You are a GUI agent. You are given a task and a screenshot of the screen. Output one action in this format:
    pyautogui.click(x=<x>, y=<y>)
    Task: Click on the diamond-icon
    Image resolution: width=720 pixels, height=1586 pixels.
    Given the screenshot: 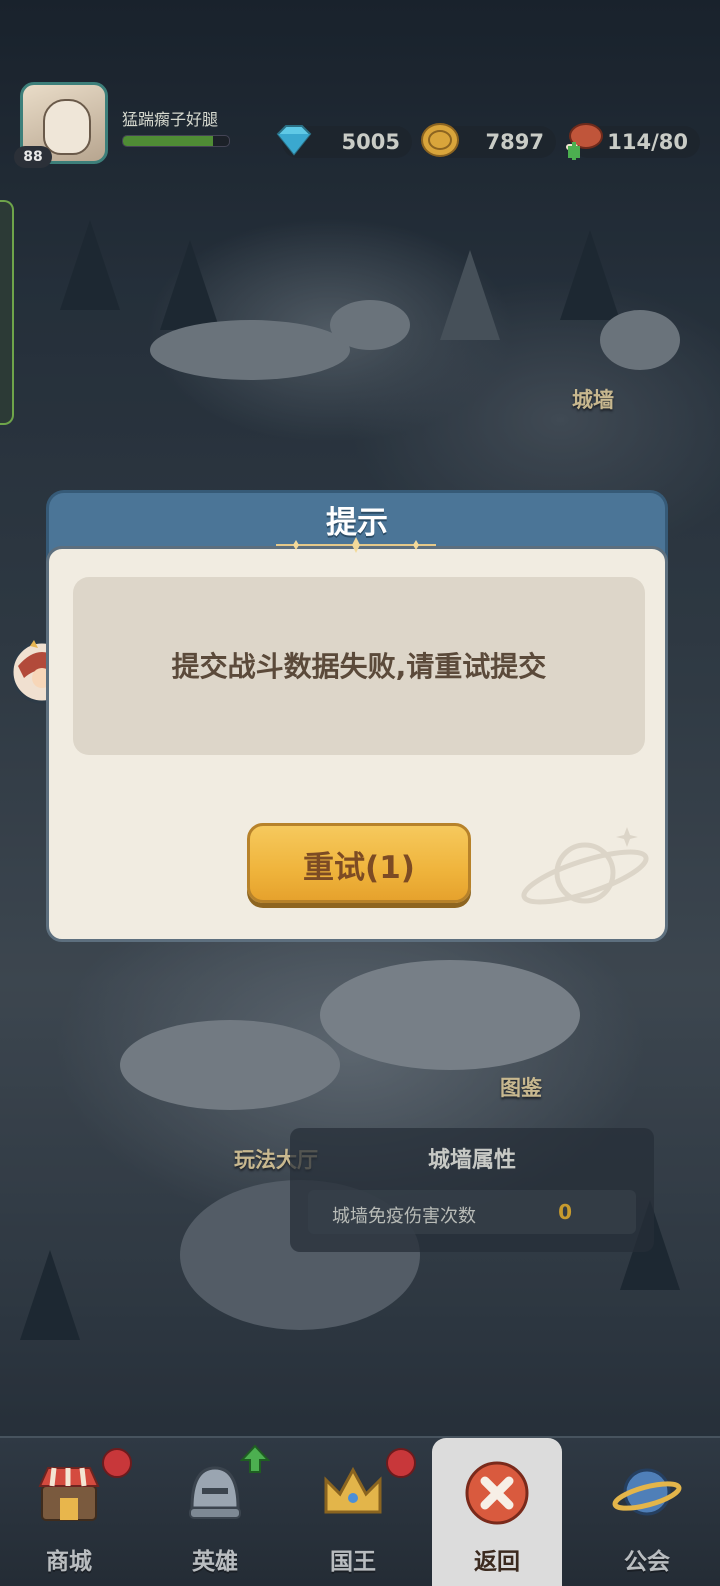 What is the action you would take?
    pyautogui.click(x=294, y=140)
    